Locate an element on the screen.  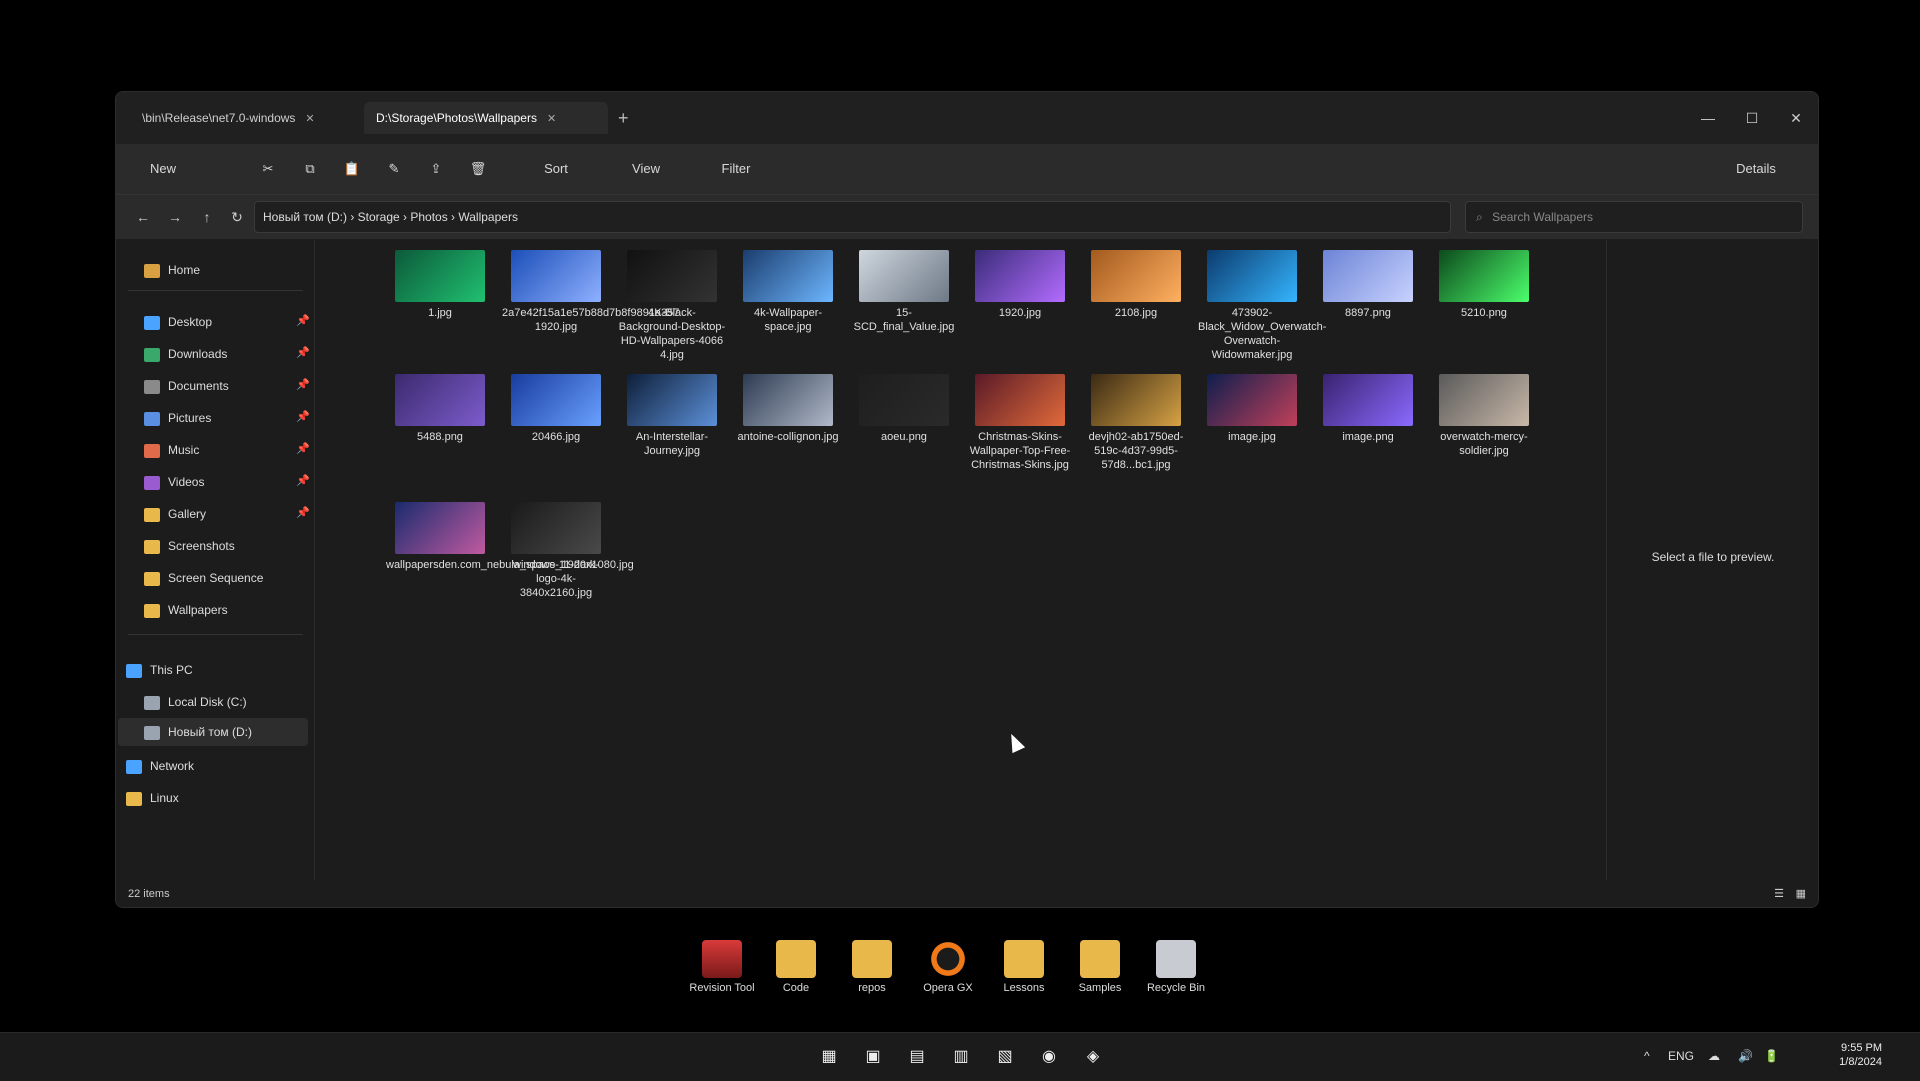
file-item: image.png is located at coordinates (1368, 409).